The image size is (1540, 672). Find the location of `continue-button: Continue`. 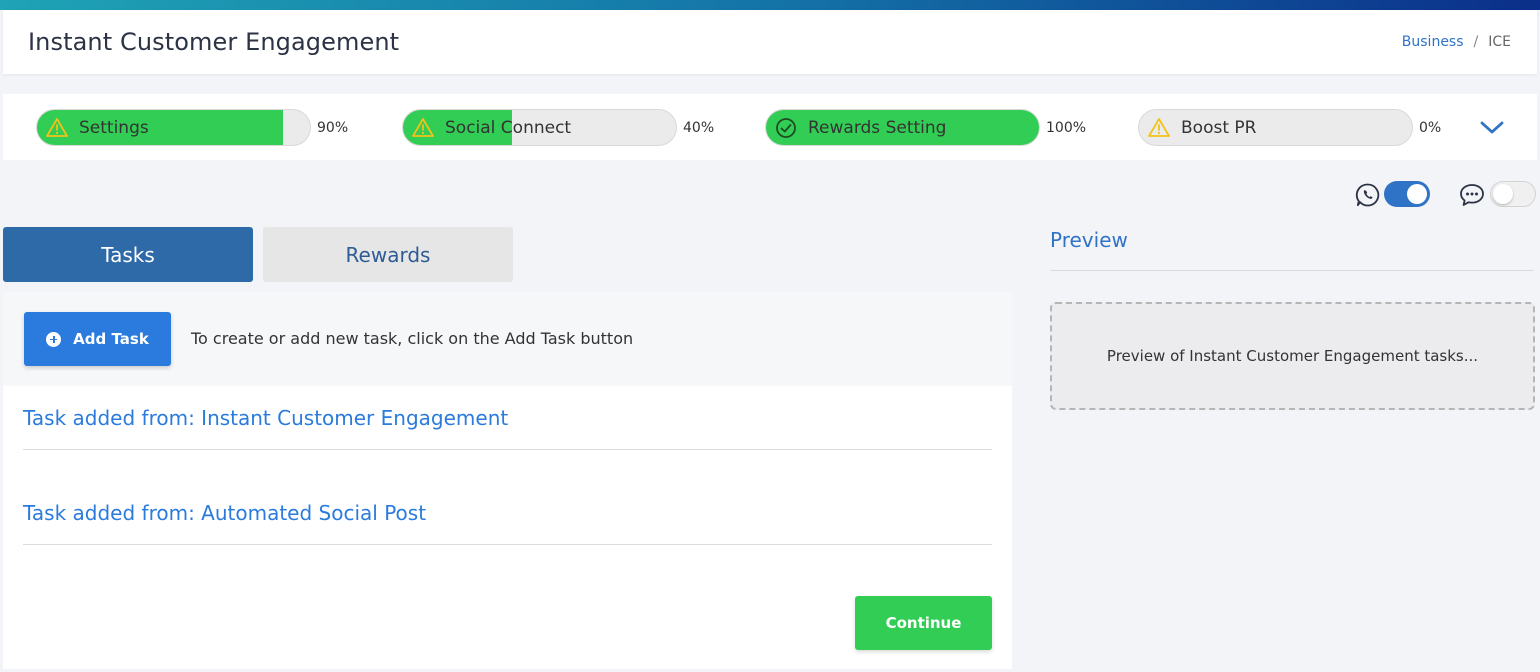

continue-button: Continue is located at coordinates (923, 623).